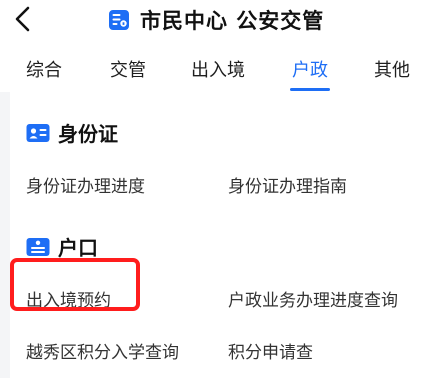  What do you see at coordinates (38, 132) in the screenshot?
I see `id-card-icon` at bounding box center [38, 132].